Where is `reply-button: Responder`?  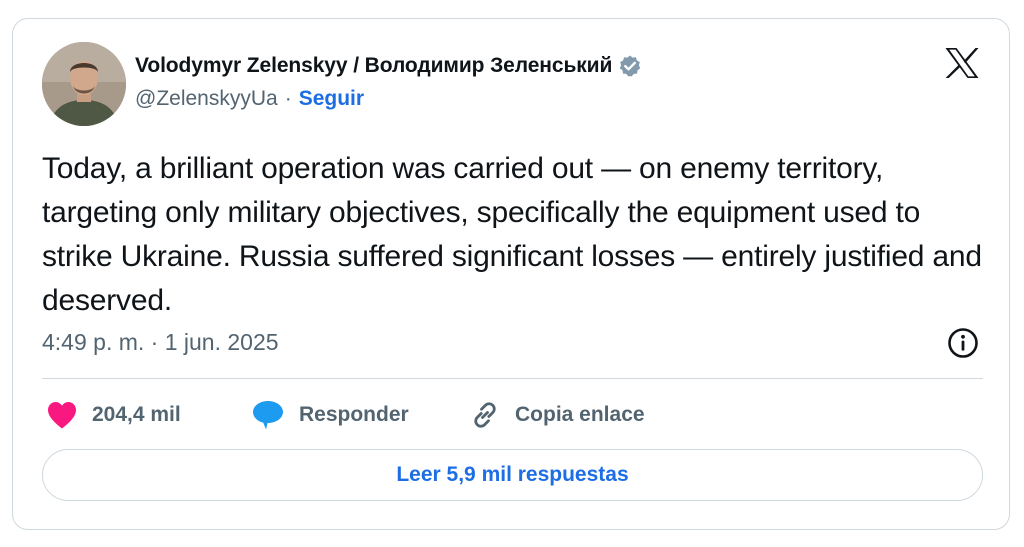
reply-button: Responder is located at coordinates (330, 415).